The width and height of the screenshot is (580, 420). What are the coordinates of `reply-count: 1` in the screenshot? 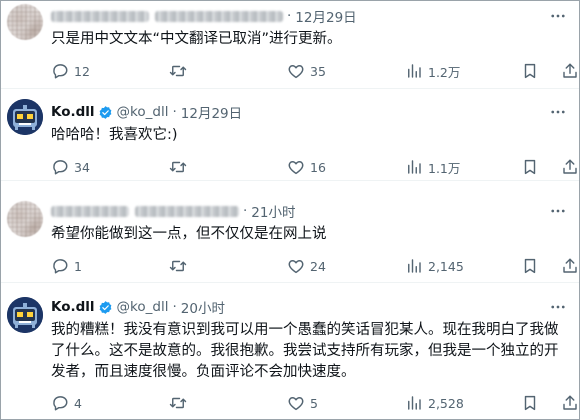 It's located at (78, 266).